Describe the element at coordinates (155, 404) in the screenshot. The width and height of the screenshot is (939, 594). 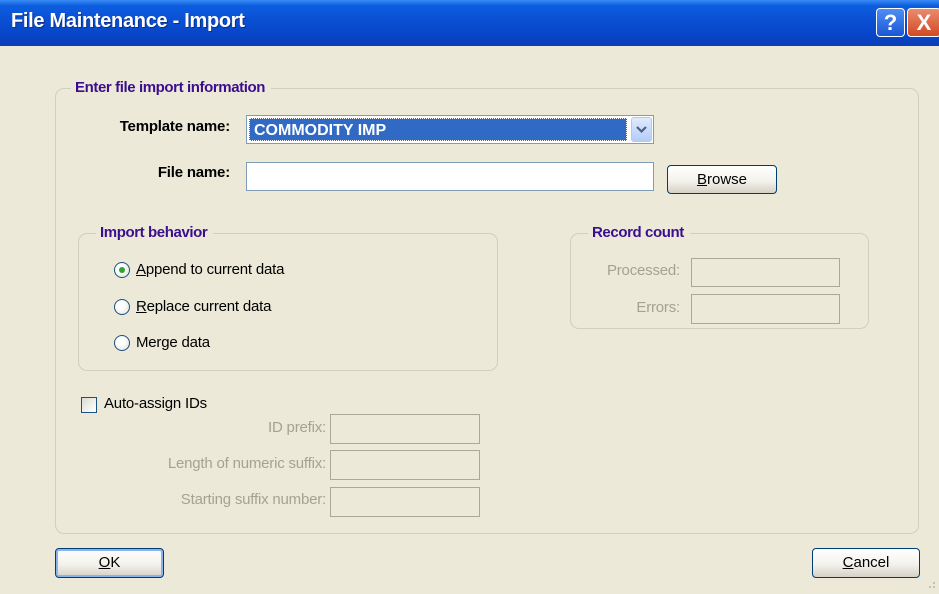
I see `auto-assign-label: Auto-assign IDs` at that location.